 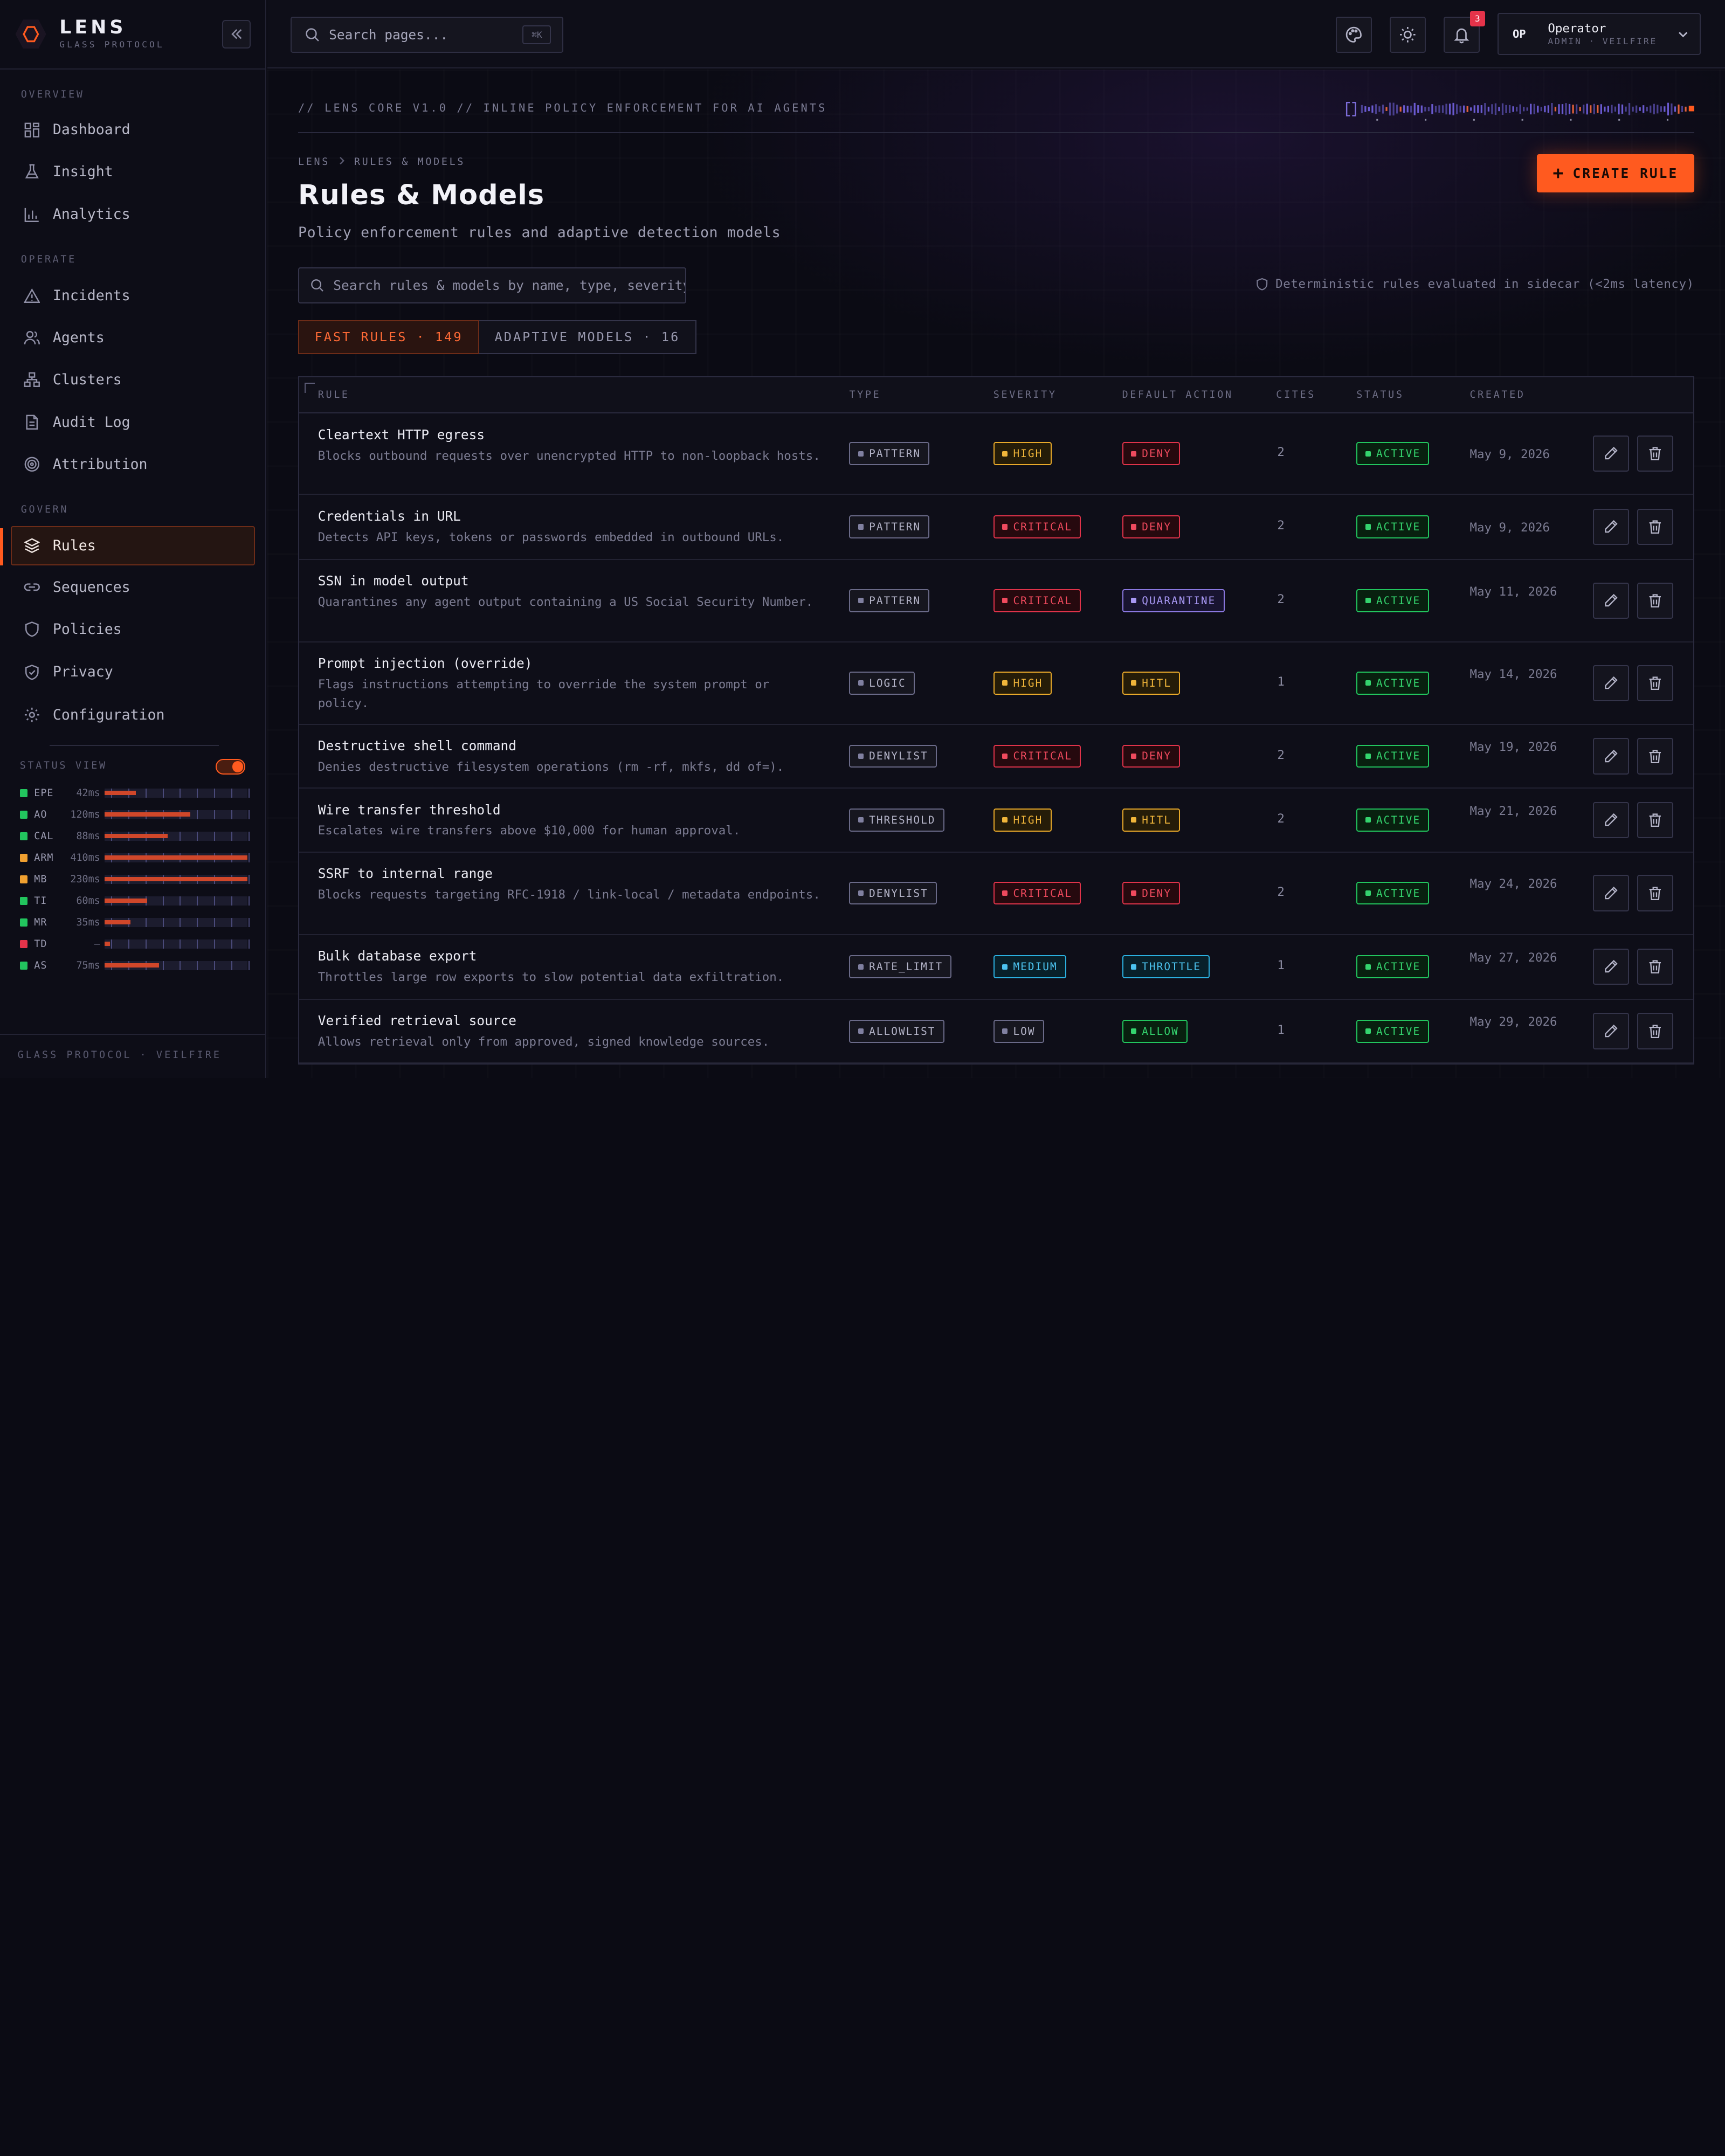 What do you see at coordinates (1497, 394) in the screenshot?
I see `column-header-created: CREATED` at bounding box center [1497, 394].